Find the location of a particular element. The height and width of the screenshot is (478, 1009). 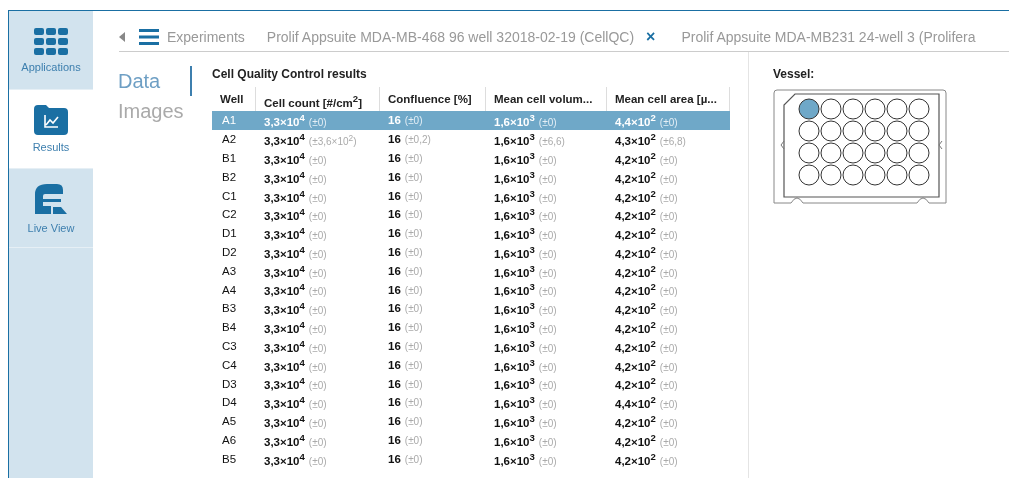

table-row: A3 3,3×10$^{4}$ (±0) 16 (±0) 1,6×10$^{3}$ (±0) 4,2×10$^{2}$ (±0) is located at coordinates (471, 271).